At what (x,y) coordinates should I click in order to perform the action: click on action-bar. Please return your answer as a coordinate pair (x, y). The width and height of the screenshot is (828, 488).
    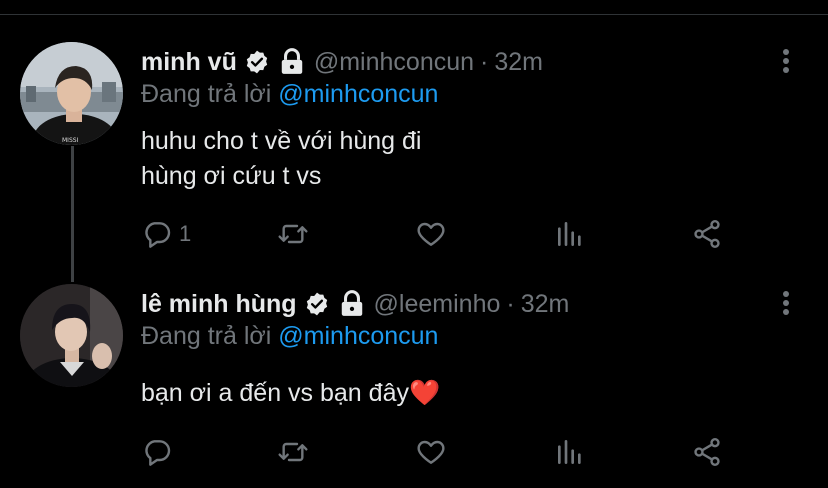
    Looking at the image, I should click on (441, 452).